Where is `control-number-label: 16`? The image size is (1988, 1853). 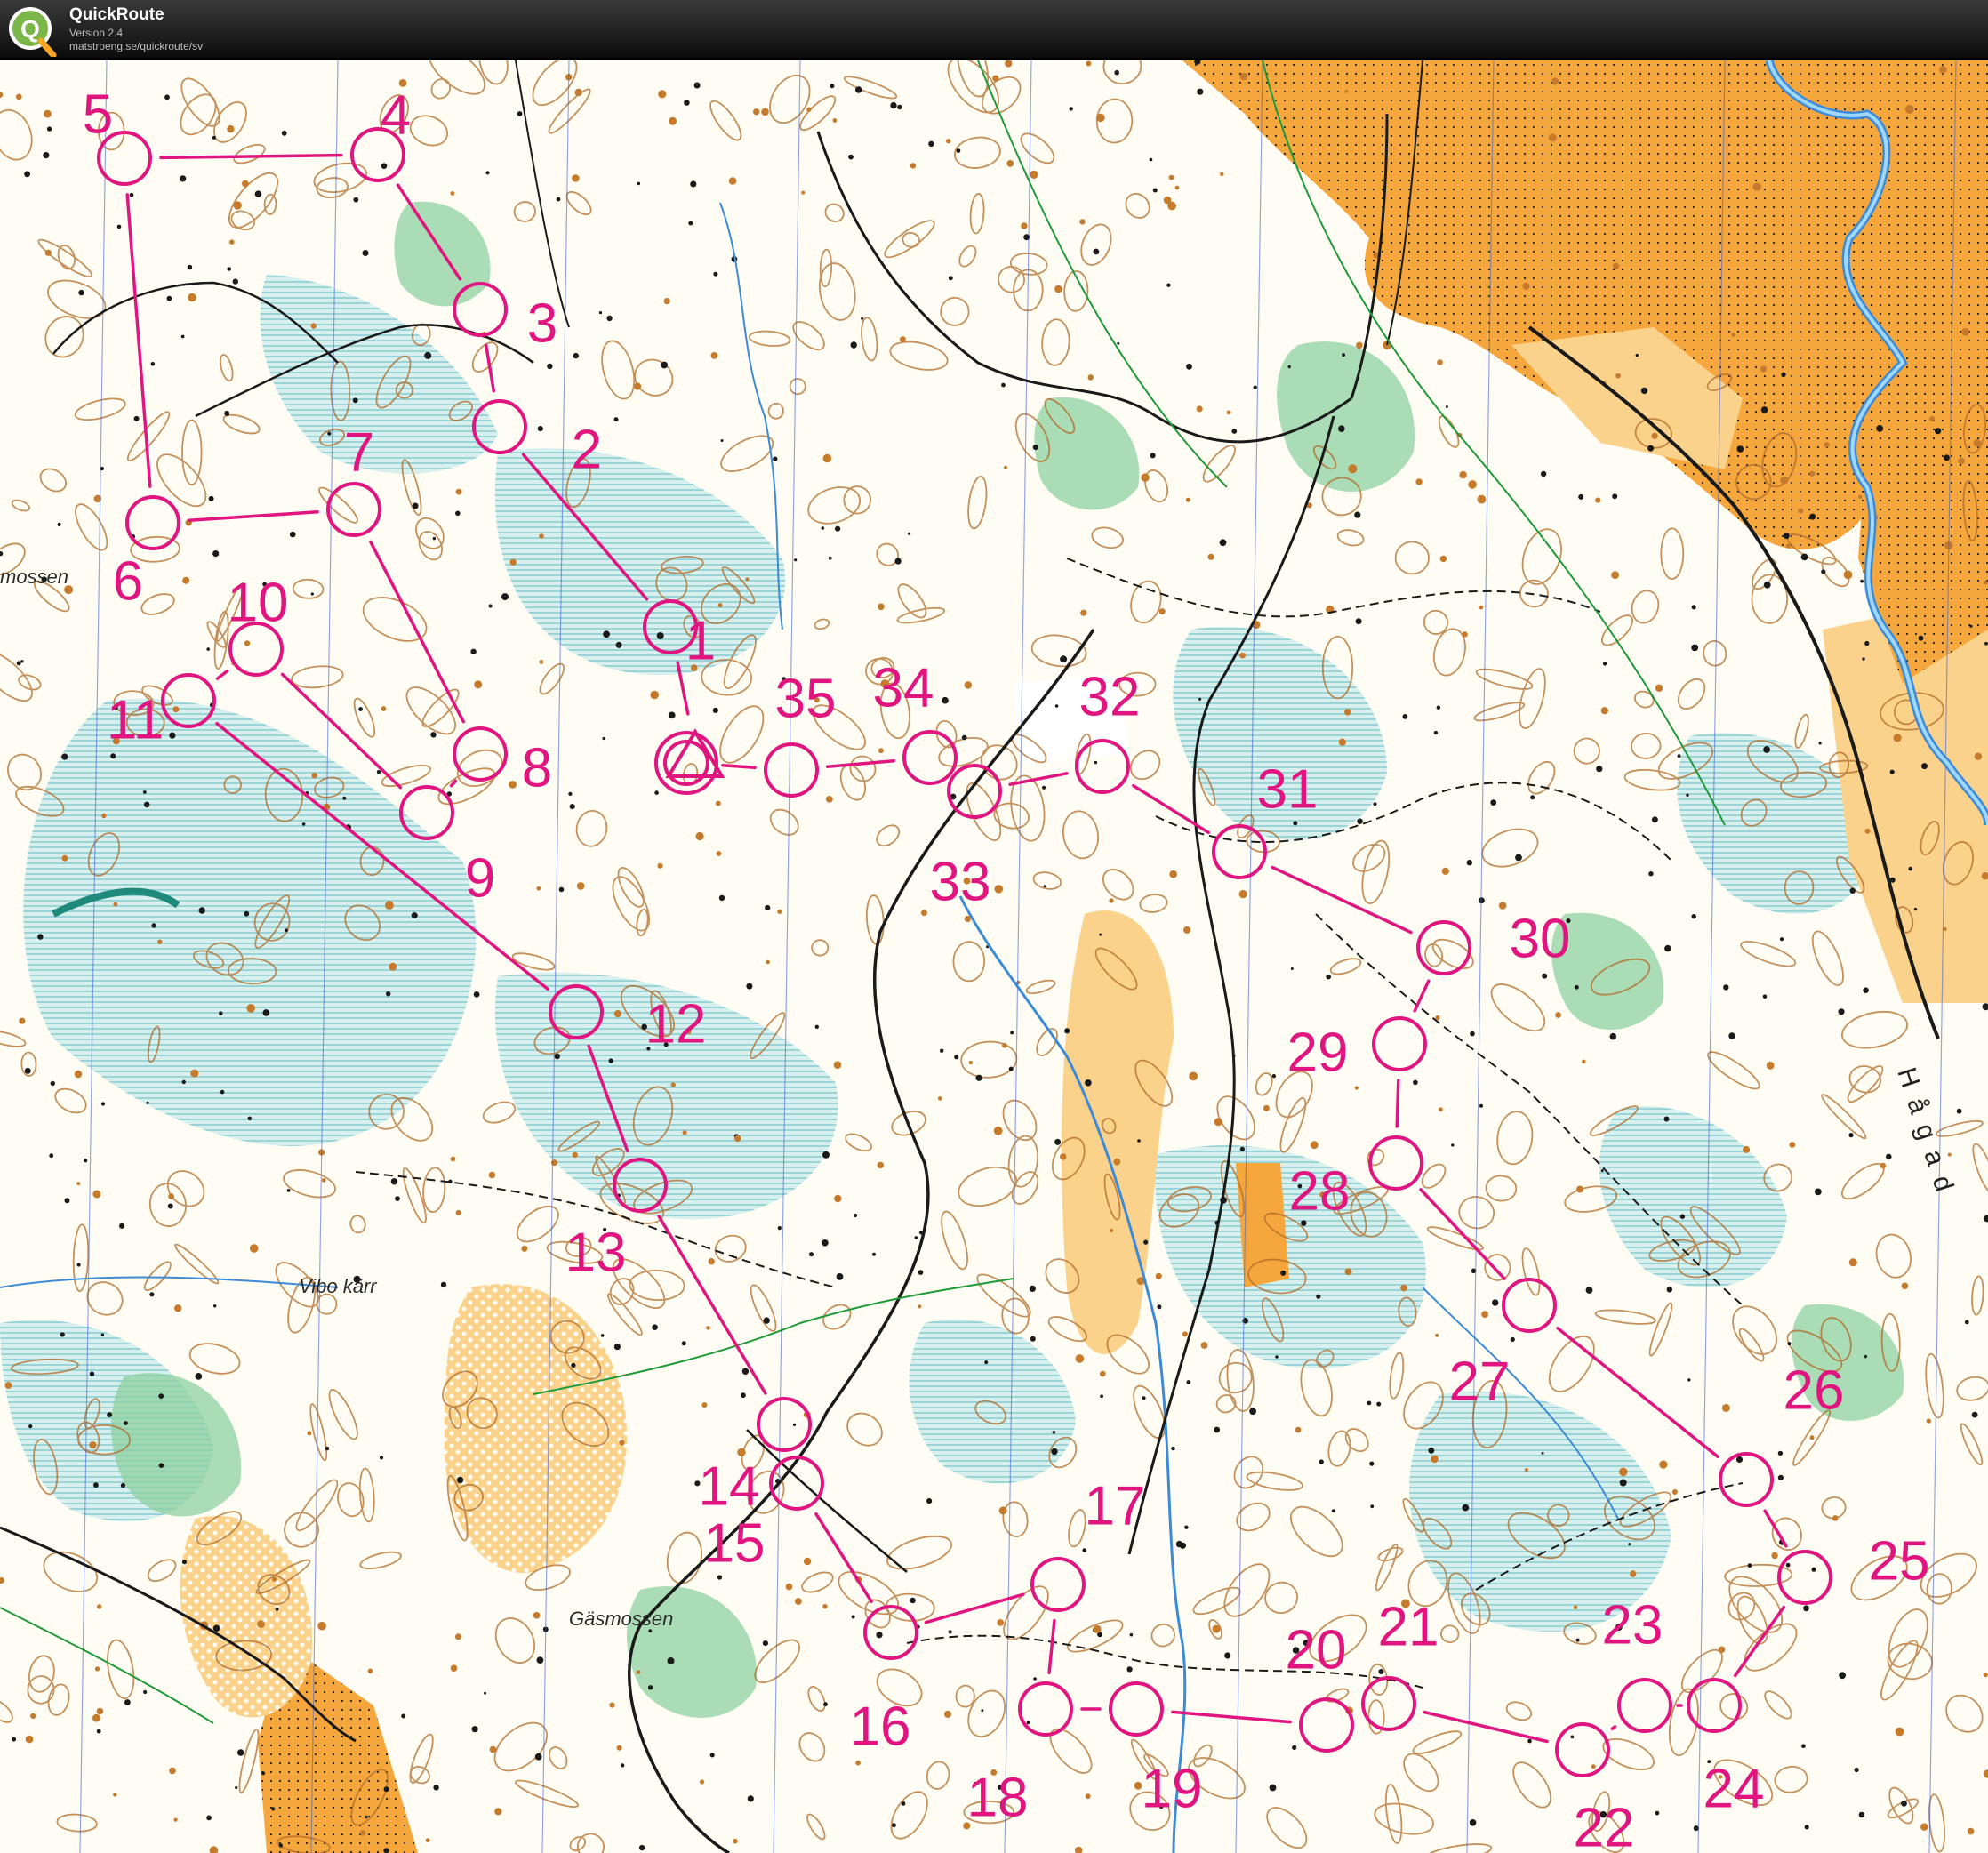 control-number-label: 16 is located at coordinates (880, 1726).